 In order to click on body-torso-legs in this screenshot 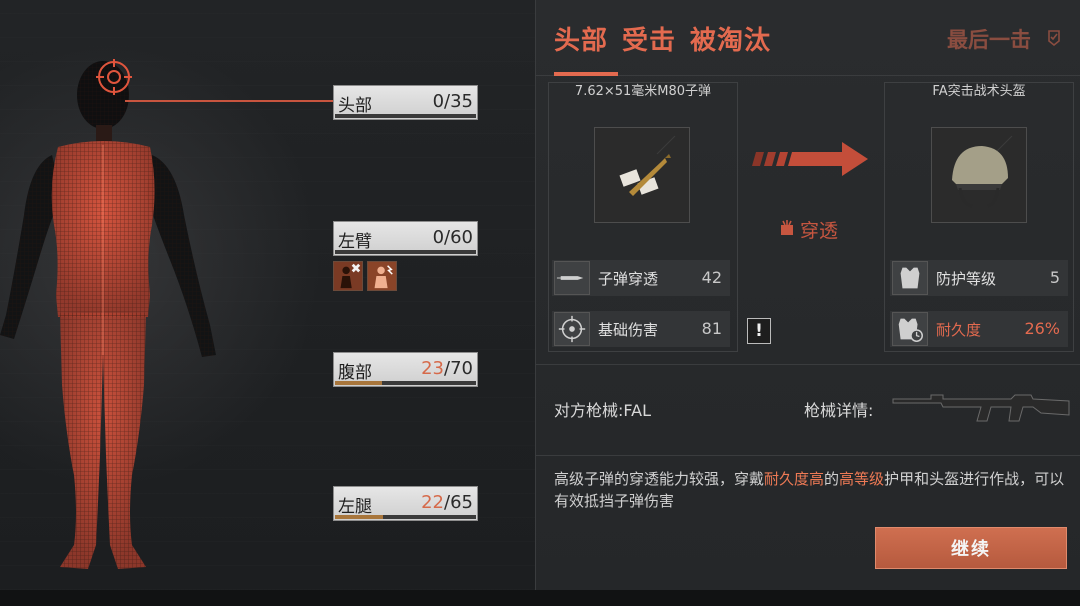, I will do `click(103, 355)`.